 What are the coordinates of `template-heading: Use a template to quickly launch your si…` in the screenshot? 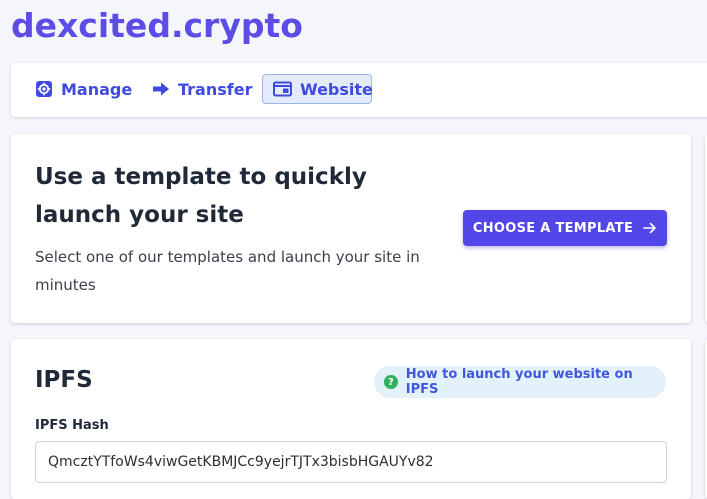 It's located at (201, 196).